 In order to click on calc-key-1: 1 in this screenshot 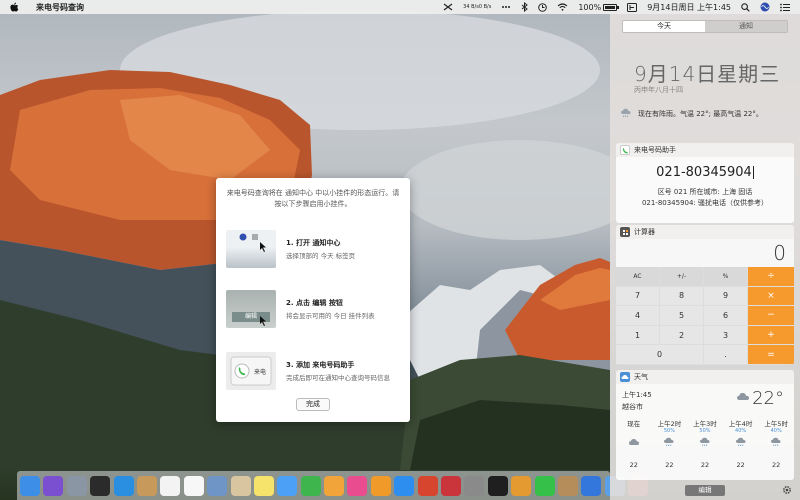, I will do `click(638, 335)`.